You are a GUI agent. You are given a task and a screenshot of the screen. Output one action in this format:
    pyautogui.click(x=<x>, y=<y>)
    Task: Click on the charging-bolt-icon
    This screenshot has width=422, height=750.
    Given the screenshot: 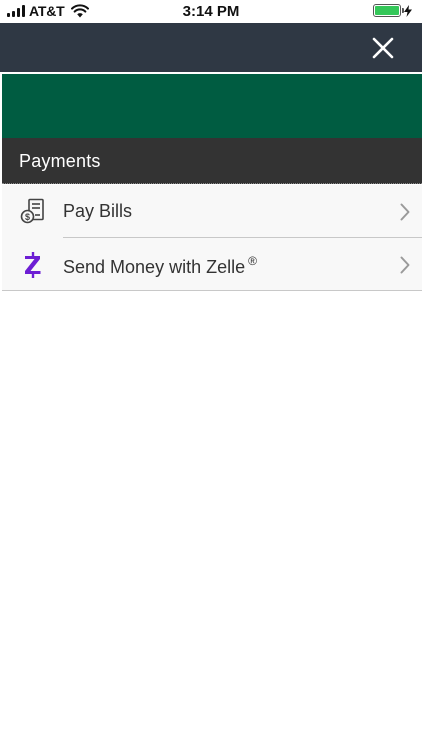 What is the action you would take?
    pyautogui.click(x=408, y=10)
    